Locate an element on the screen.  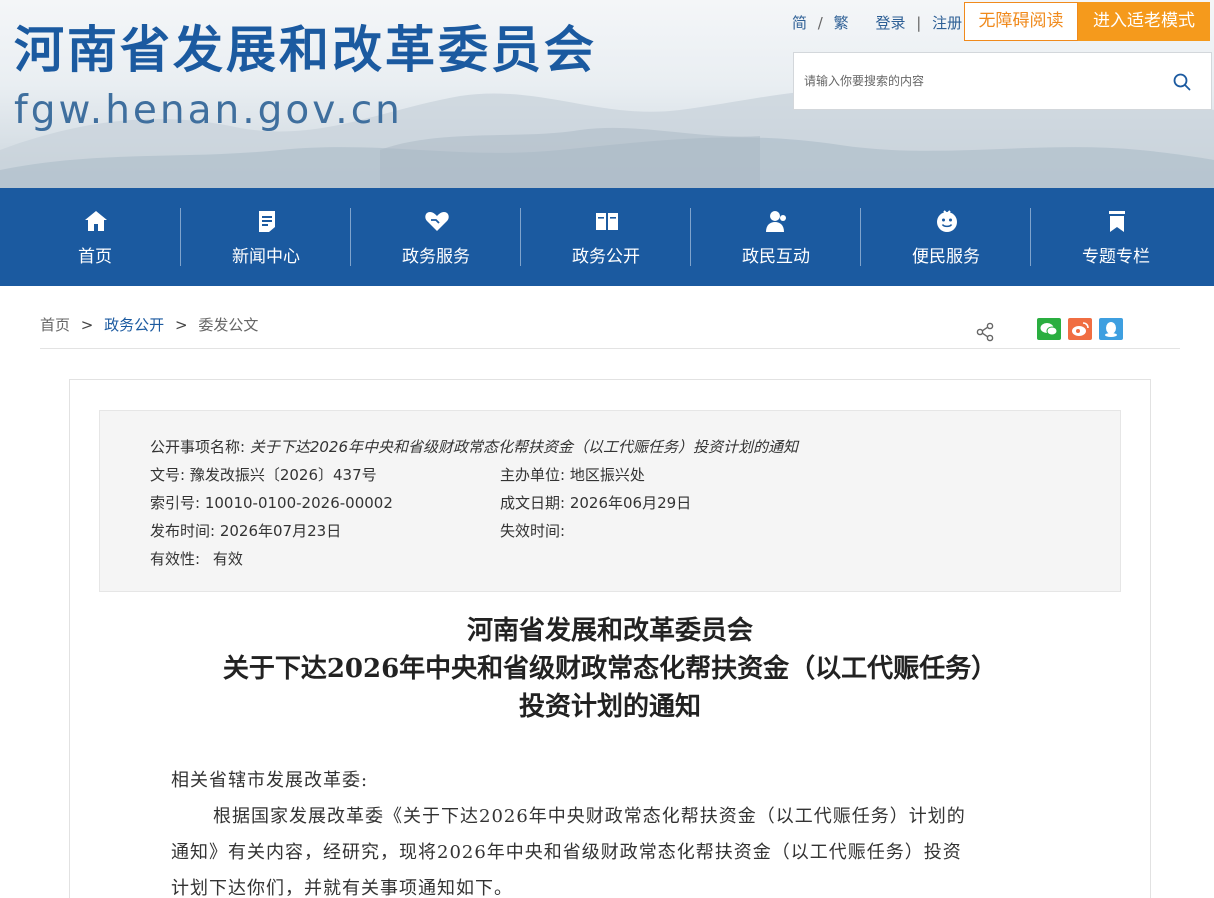
top-links: 简 / 繁 登录 | 注册 is located at coordinates (877, 22).